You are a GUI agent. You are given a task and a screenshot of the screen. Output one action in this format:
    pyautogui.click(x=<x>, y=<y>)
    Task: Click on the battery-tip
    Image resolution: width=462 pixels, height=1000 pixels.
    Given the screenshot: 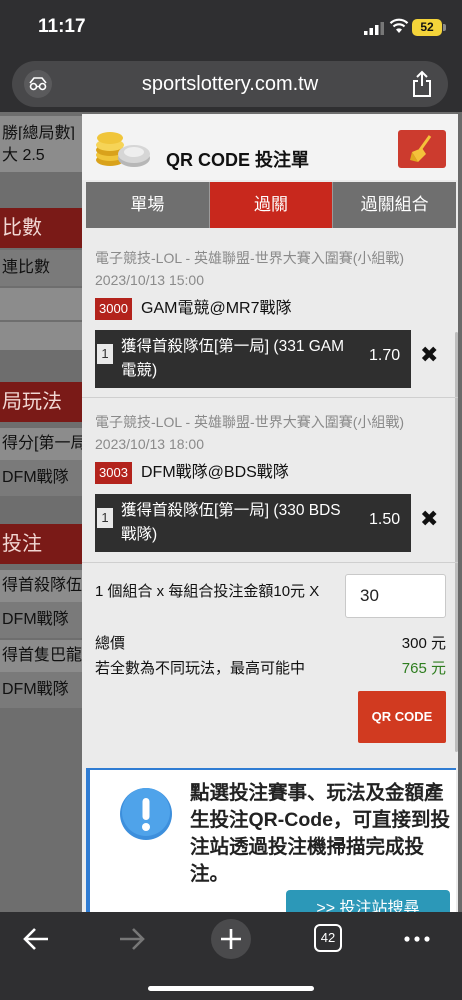 What is the action you would take?
    pyautogui.click(x=444, y=27)
    